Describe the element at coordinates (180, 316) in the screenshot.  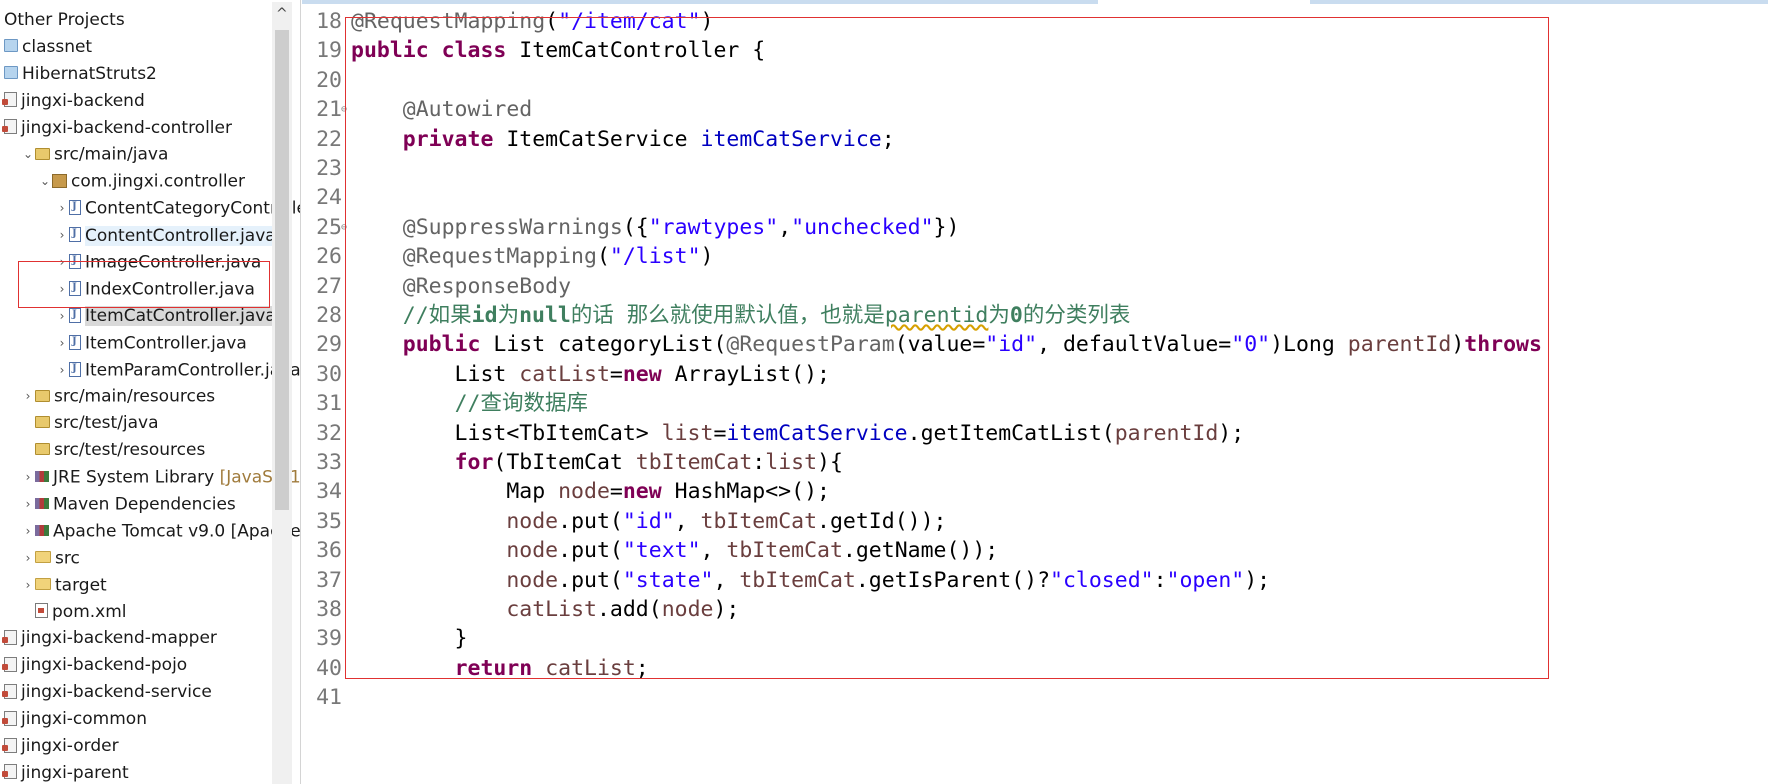
I see `tree-item-label: ItemCatController.java` at that location.